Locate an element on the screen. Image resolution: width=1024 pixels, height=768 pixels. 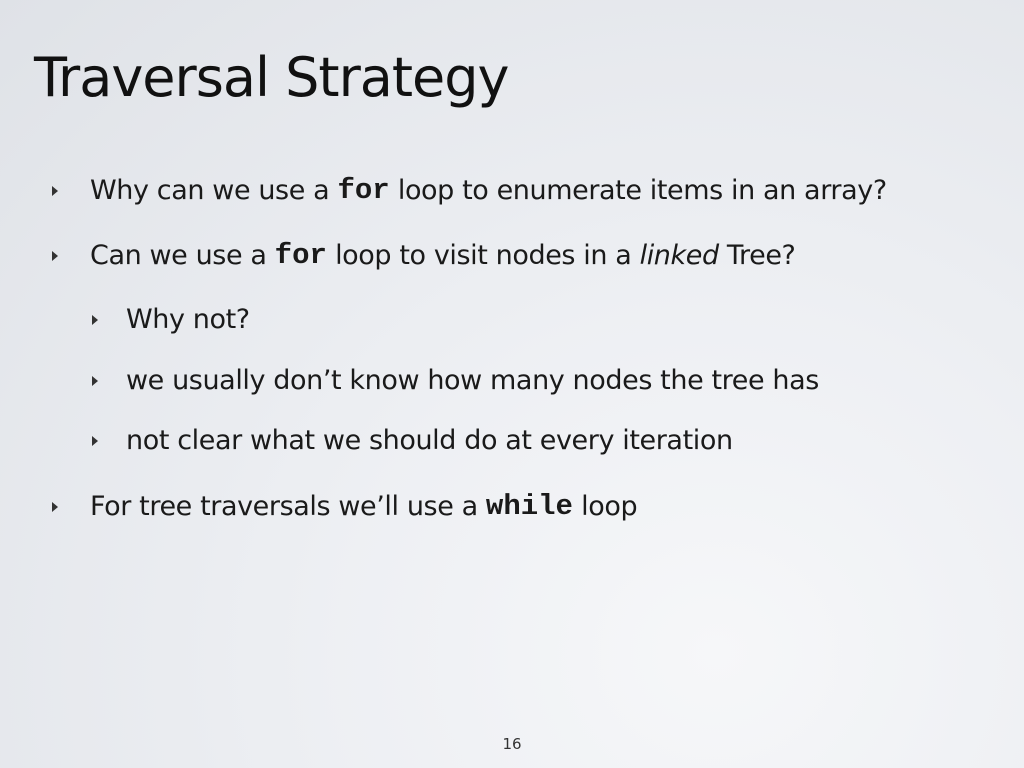
bullet-text: Tree? is located at coordinates (757, 255).